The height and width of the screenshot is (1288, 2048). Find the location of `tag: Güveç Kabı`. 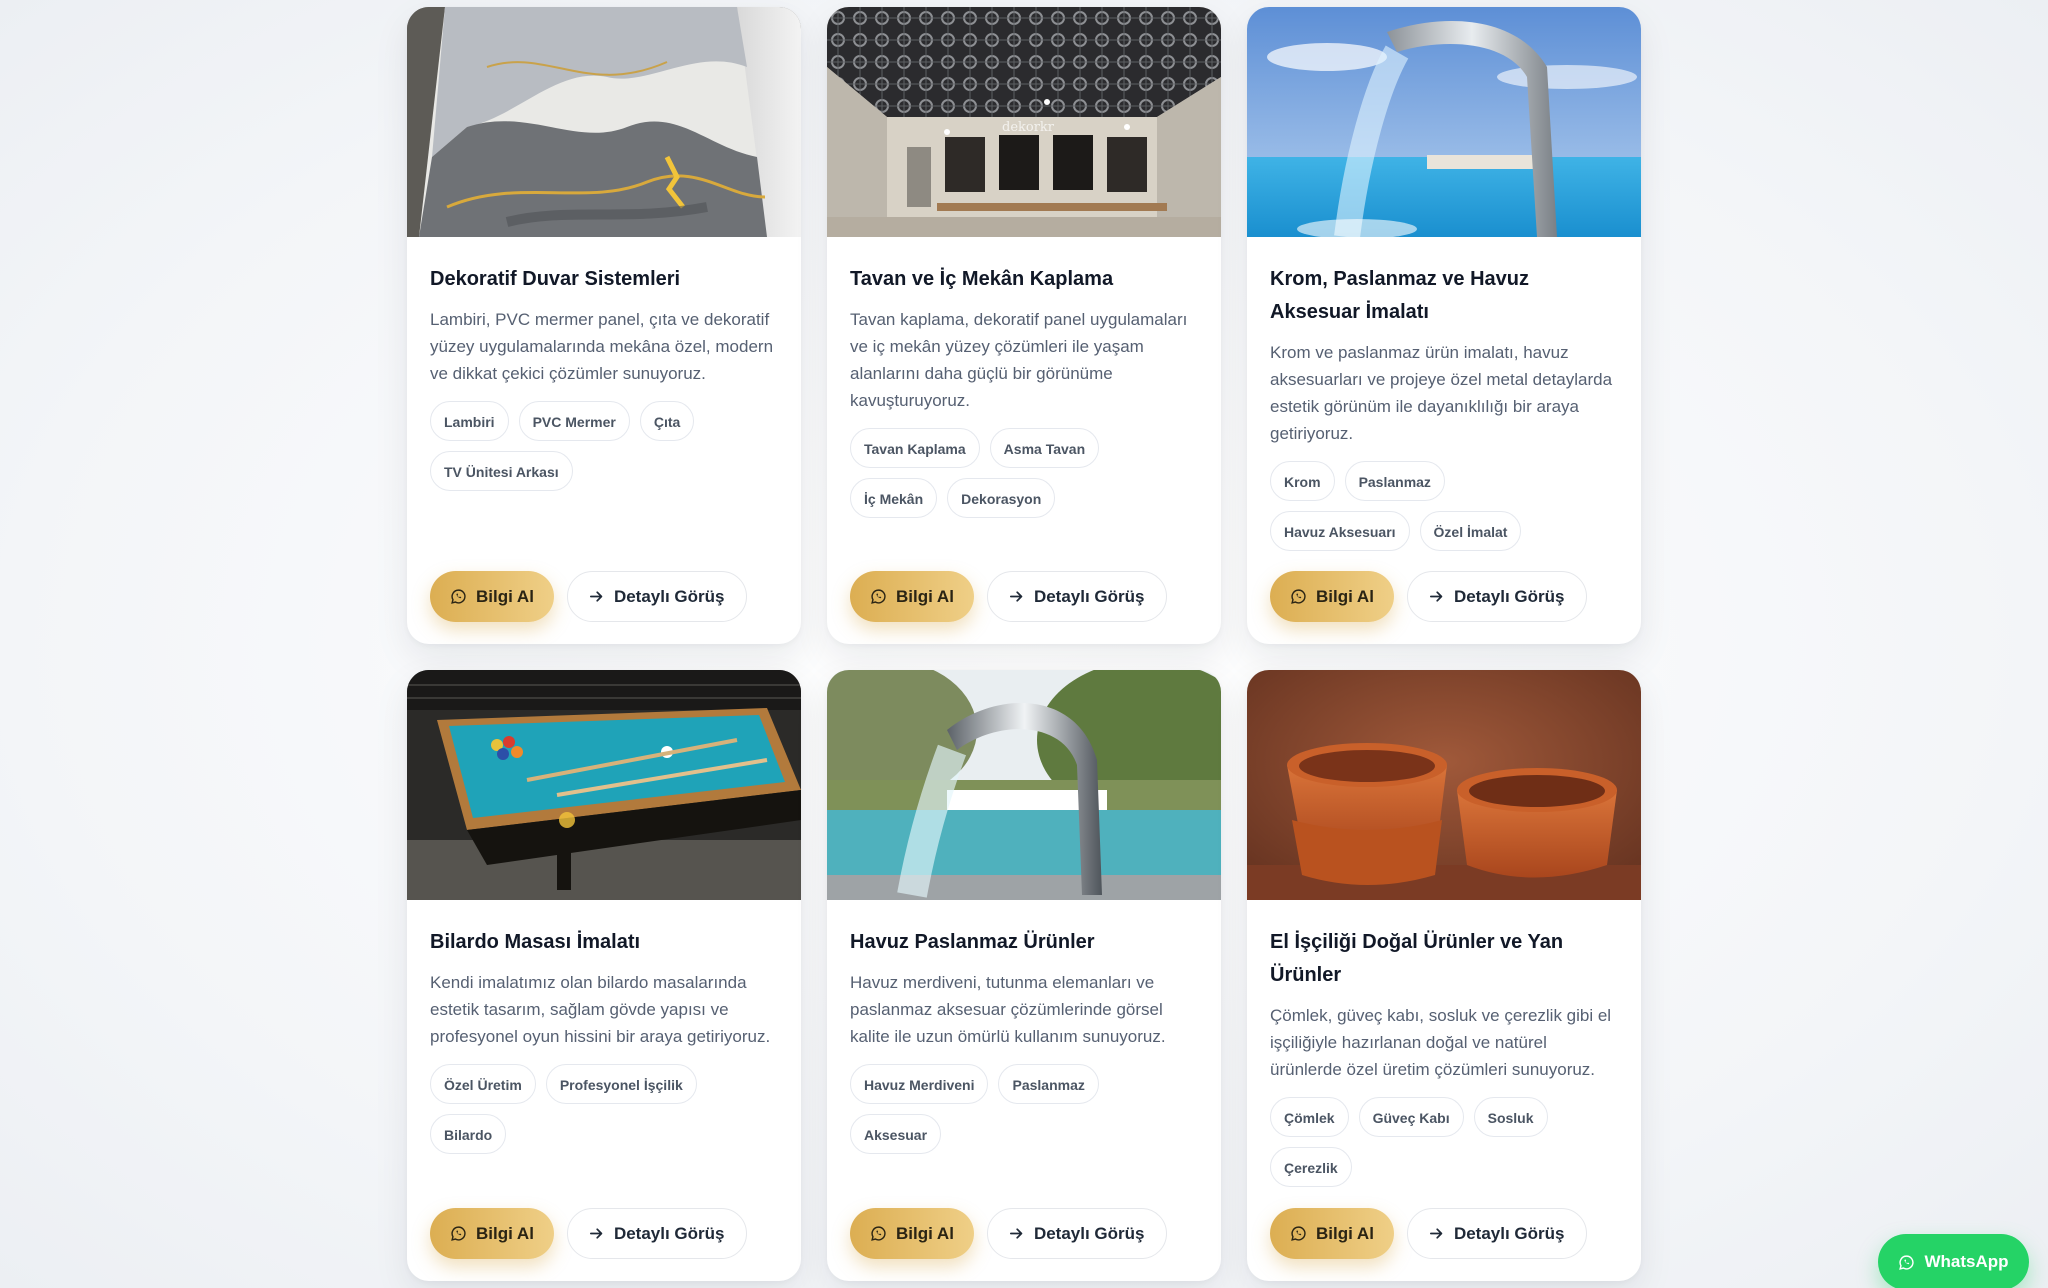

tag: Güveç Kabı is located at coordinates (1411, 1117).